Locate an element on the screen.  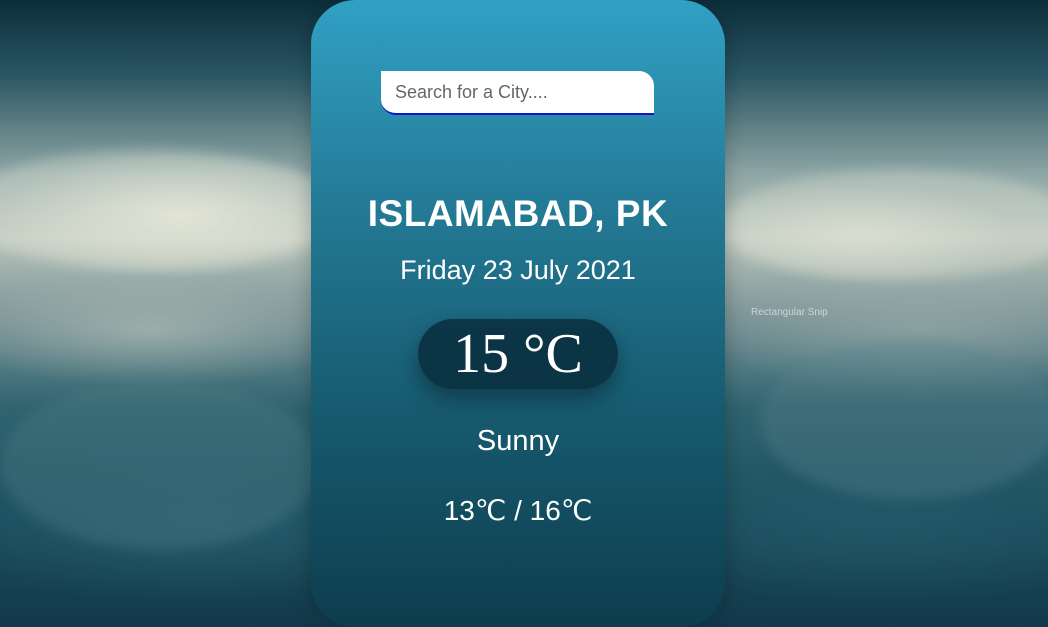
temperature-unit: °C is located at coordinates (553, 354).